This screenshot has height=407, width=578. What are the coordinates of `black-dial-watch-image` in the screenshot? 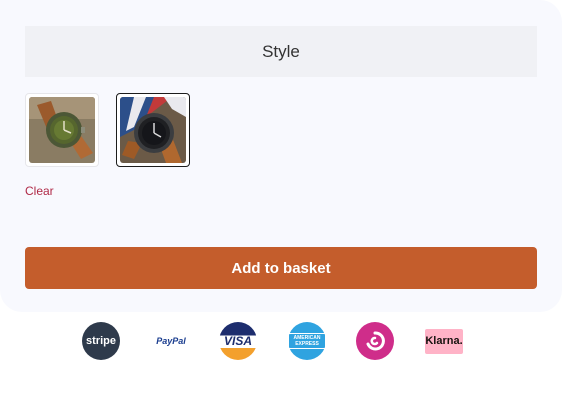 It's located at (153, 130).